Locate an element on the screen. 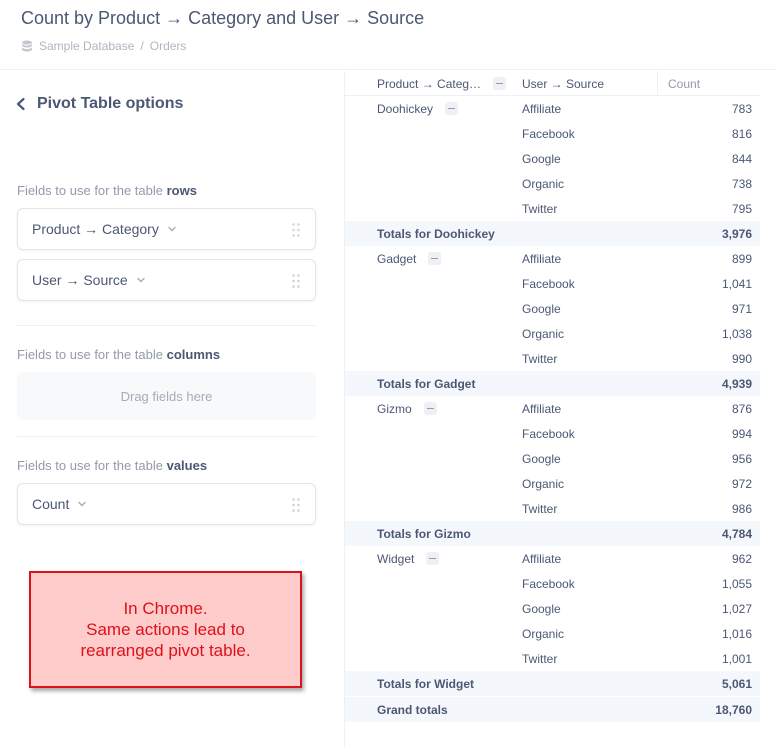 The width and height of the screenshot is (776, 747). table-row: Google 956 is located at coordinates (552, 458).